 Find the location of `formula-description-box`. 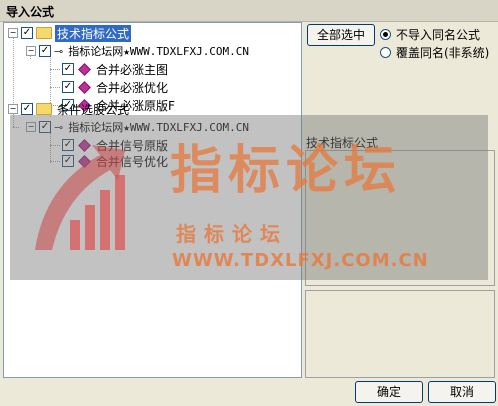

formula-description-box is located at coordinates (400, 218).